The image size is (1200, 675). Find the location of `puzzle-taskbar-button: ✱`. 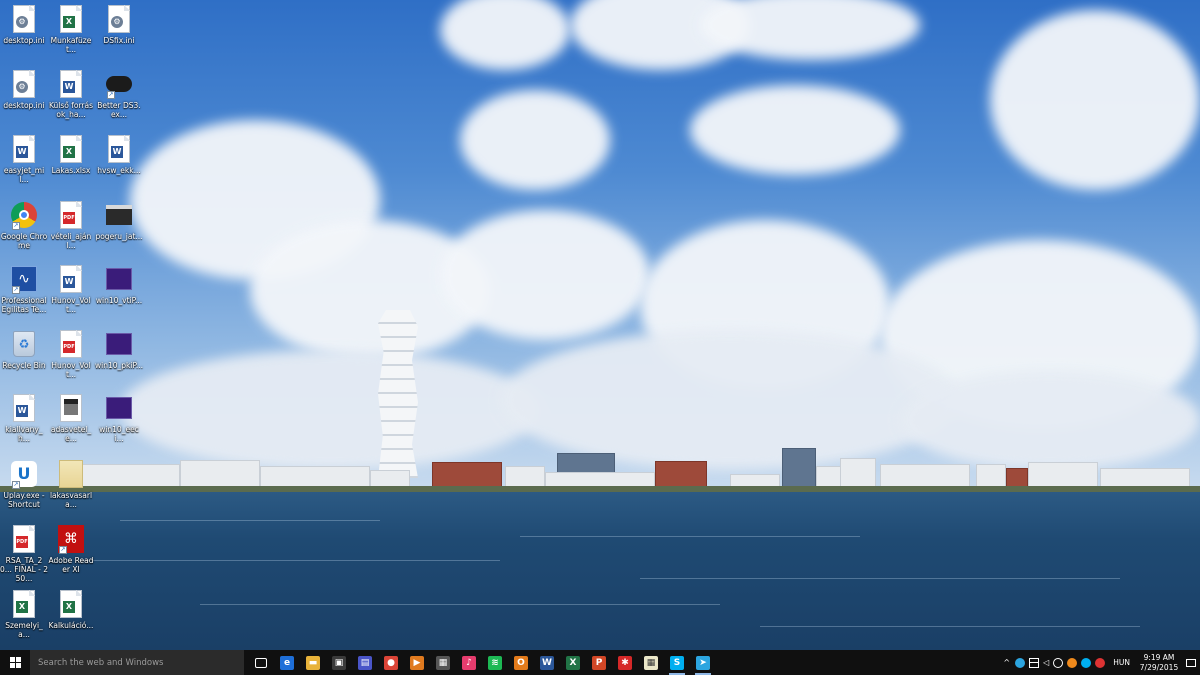

puzzle-taskbar-button: ✱ is located at coordinates (625, 662).